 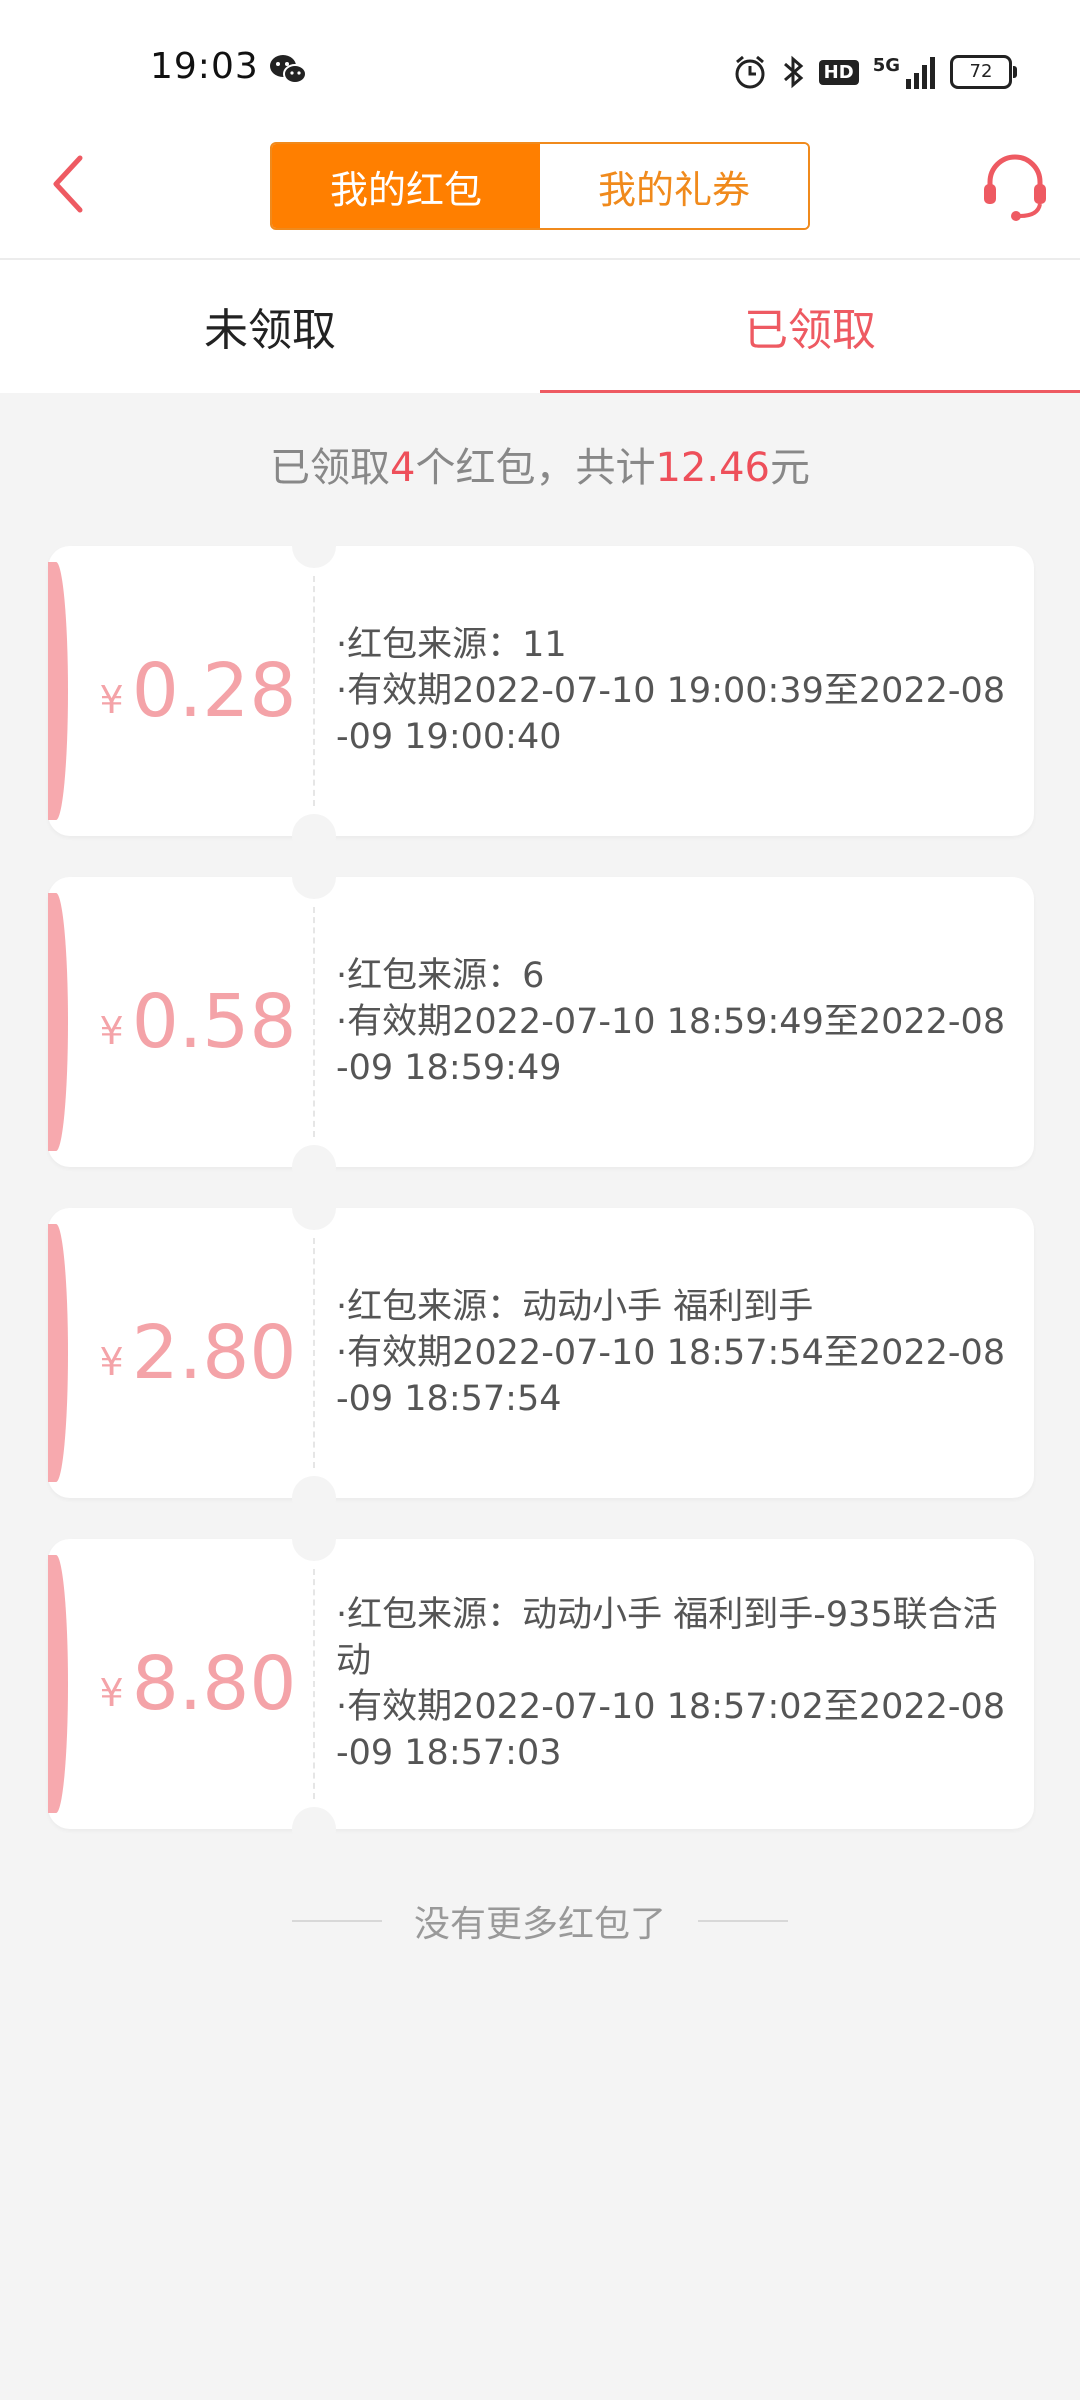 I want to click on card-amount: ¥2.80, so click(x=198, y=1353).